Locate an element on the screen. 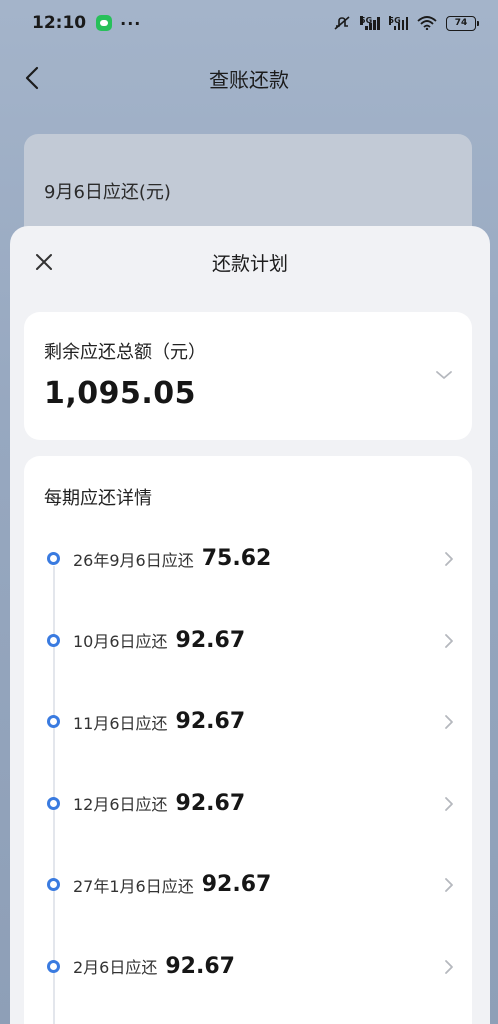 The image size is (498, 1024). due-amount-label: 9月6日应还(元) is located at coordinates (107, 192).